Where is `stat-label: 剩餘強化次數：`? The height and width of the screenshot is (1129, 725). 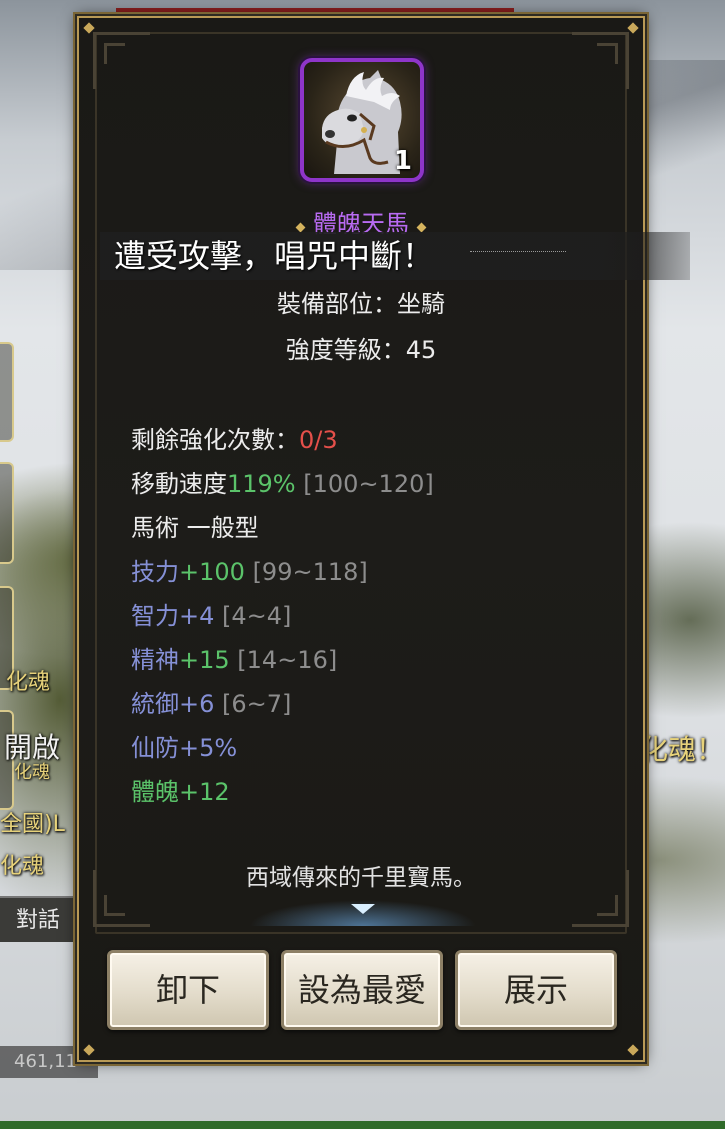
stat-label: 剩餘強化次數： is located at coordinates (215, 440).